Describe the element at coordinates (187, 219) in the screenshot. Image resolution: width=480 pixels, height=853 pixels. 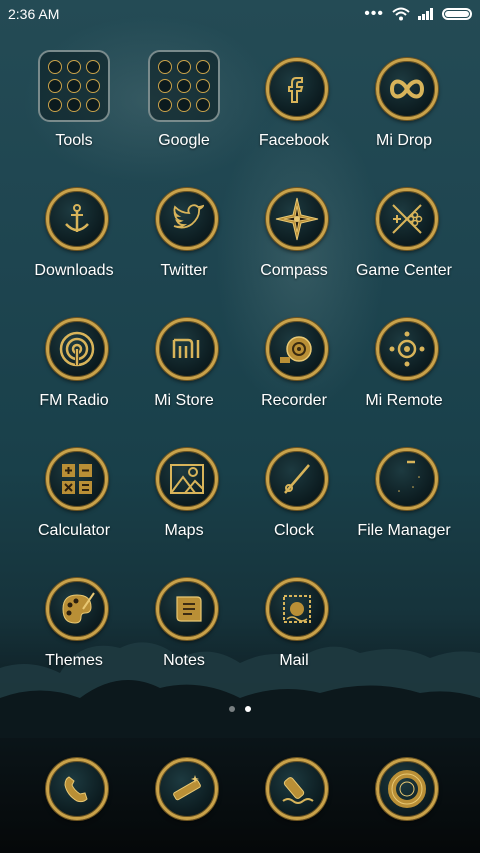
I see `bird-icon` at that location.